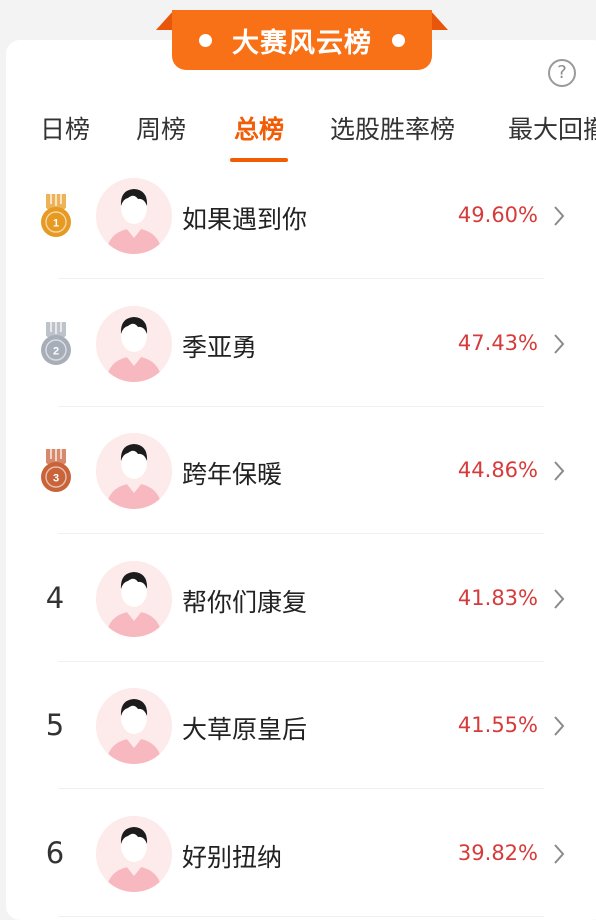 The width and height of the screenshot is (596, 920). What do you see at coordinates (232, 474) in the screenshot?
I see `trader-name: 跨年保暖` at bounding box center [232, 474].